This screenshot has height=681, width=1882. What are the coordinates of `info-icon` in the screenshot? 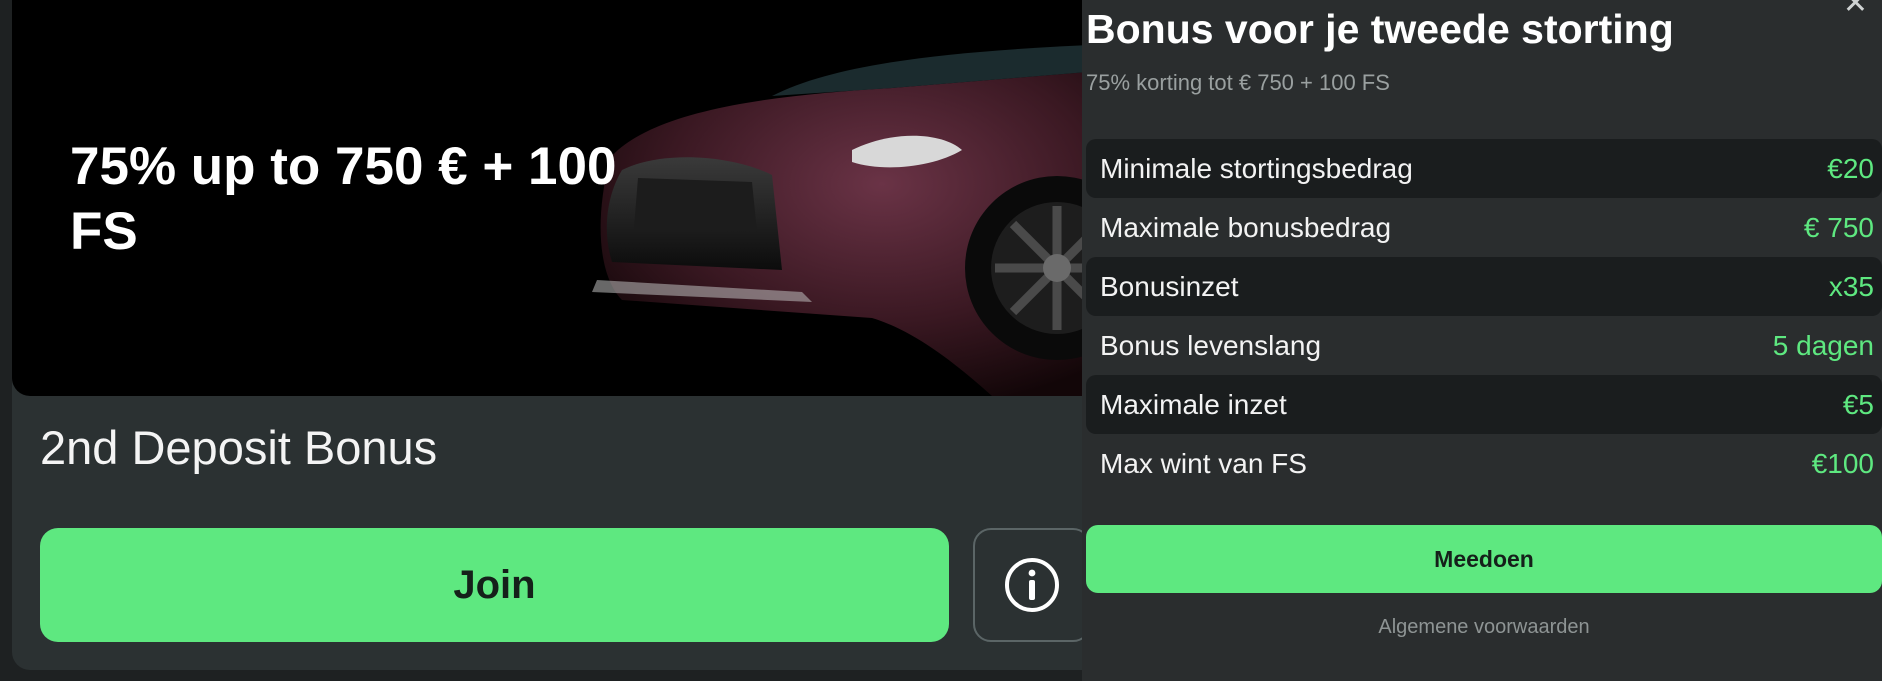 It's located at (1032, 585).